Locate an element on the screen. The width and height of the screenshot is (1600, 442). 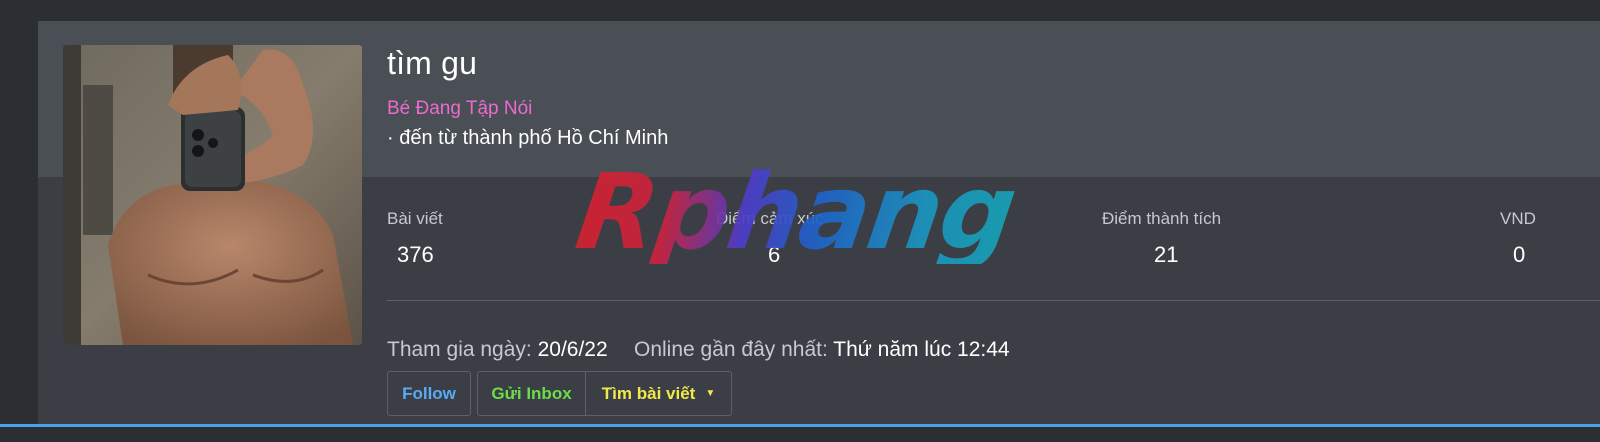
joined-date: 20/6/22 is located at coordinates (572, 349).